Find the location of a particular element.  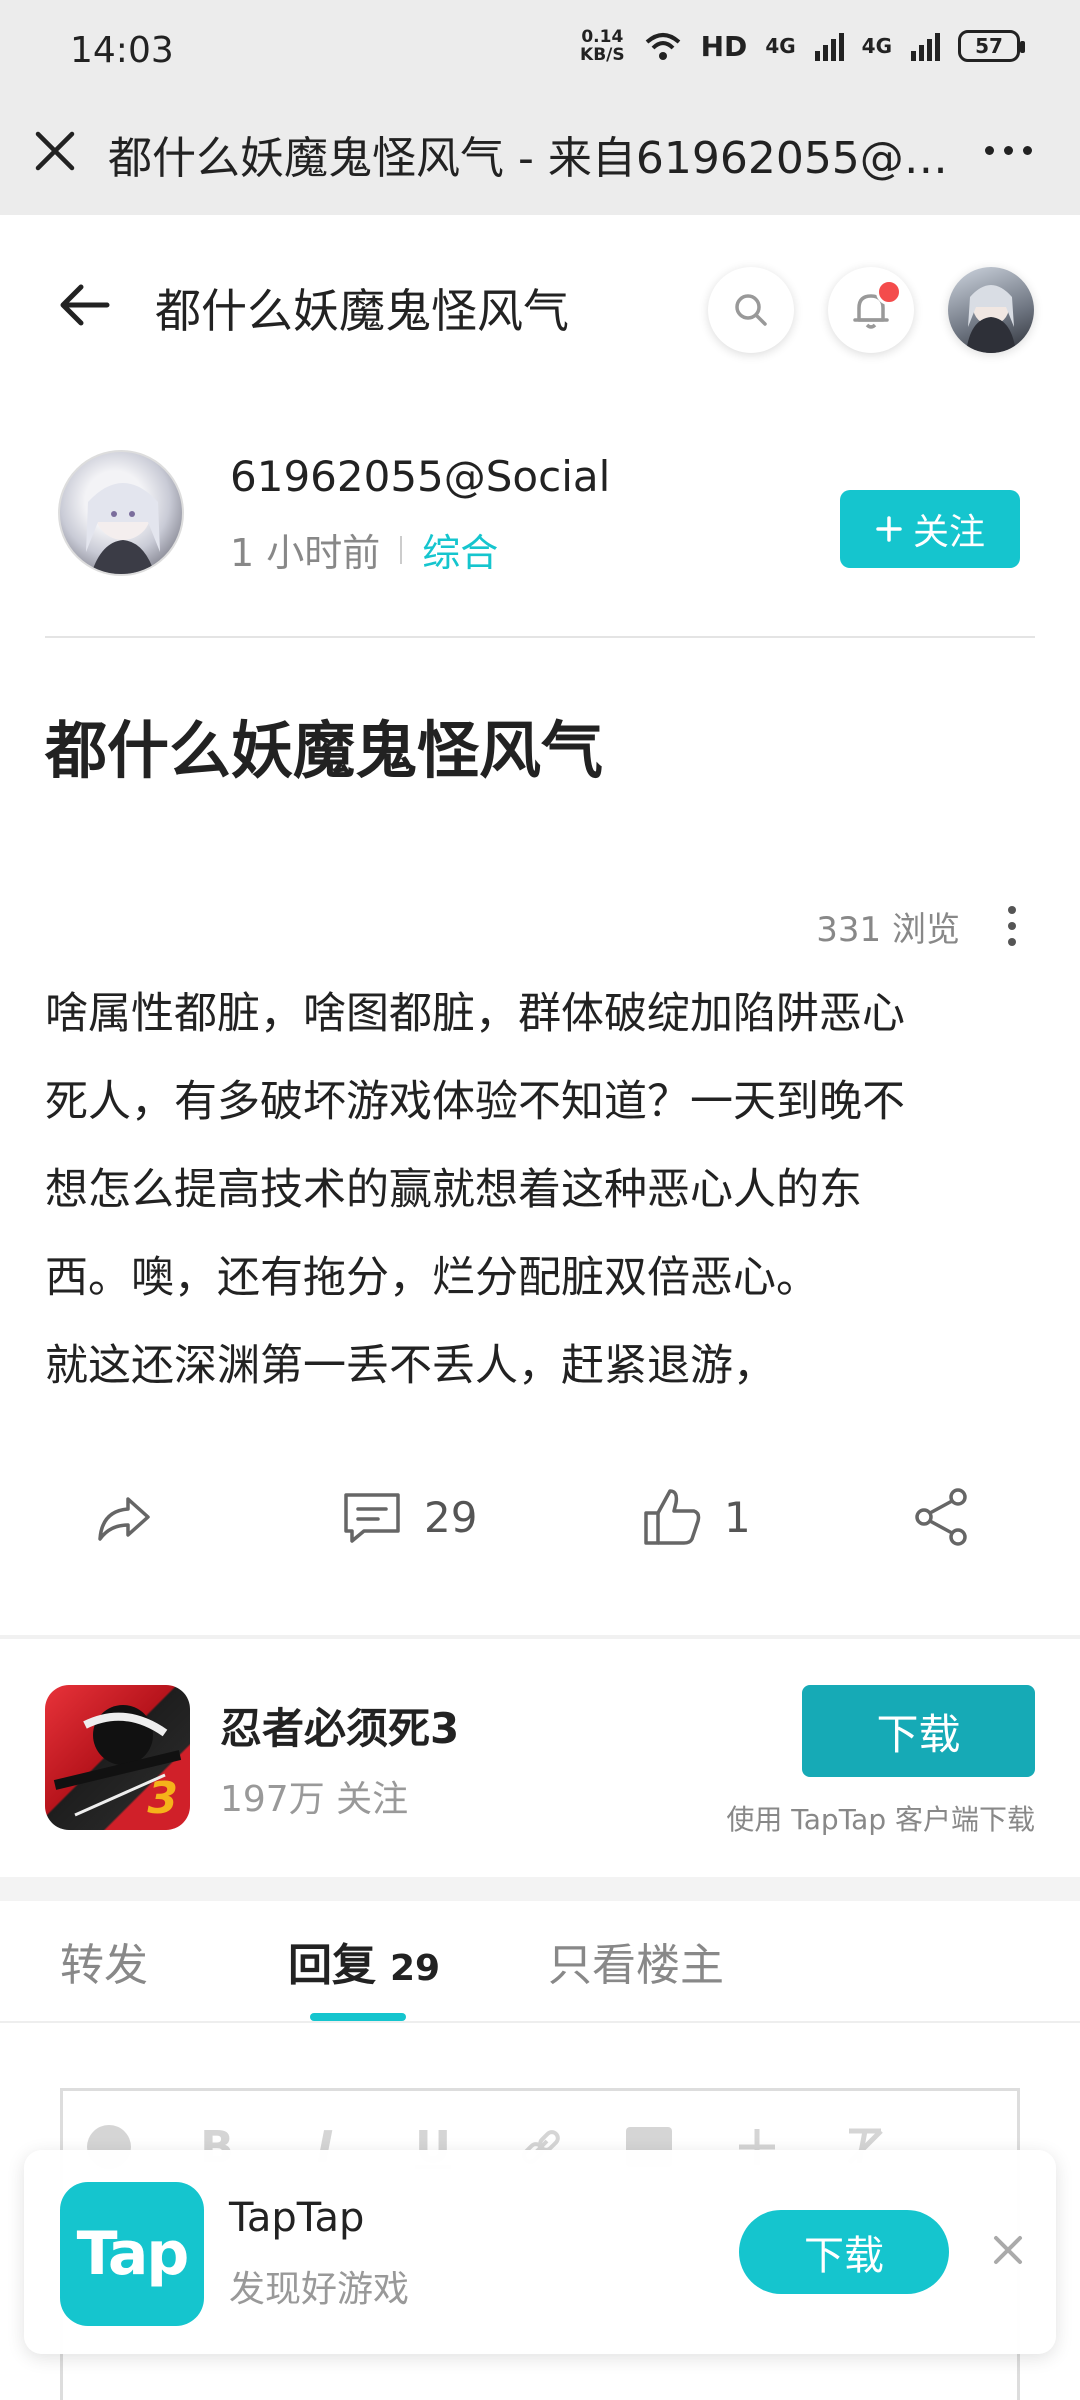

back-arrow-icon is located at coordinates (85, 305).